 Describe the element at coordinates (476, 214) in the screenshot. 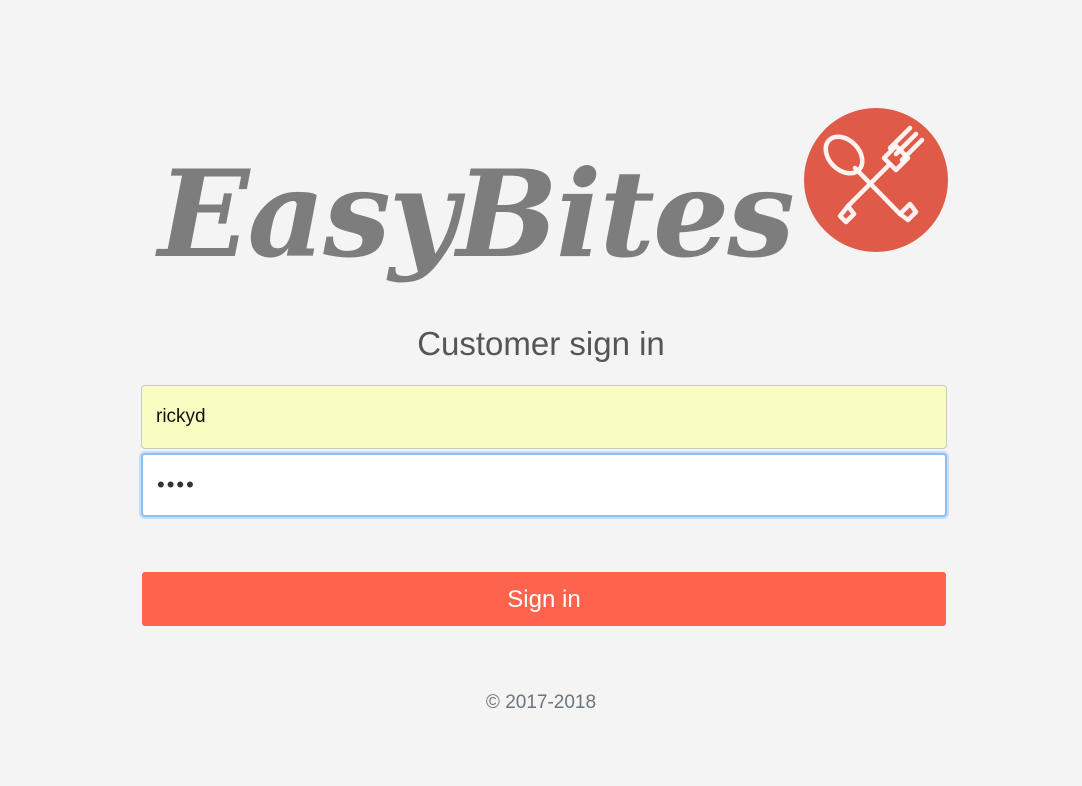

I see `brand-wordmark: EasyBites` at that location.